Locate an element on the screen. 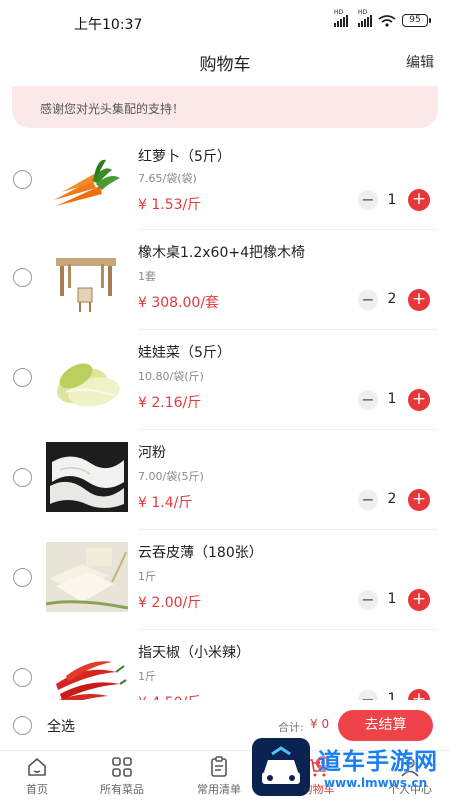  item-spec: 10.80/袋(斤) is located at coordinates (171, 376).